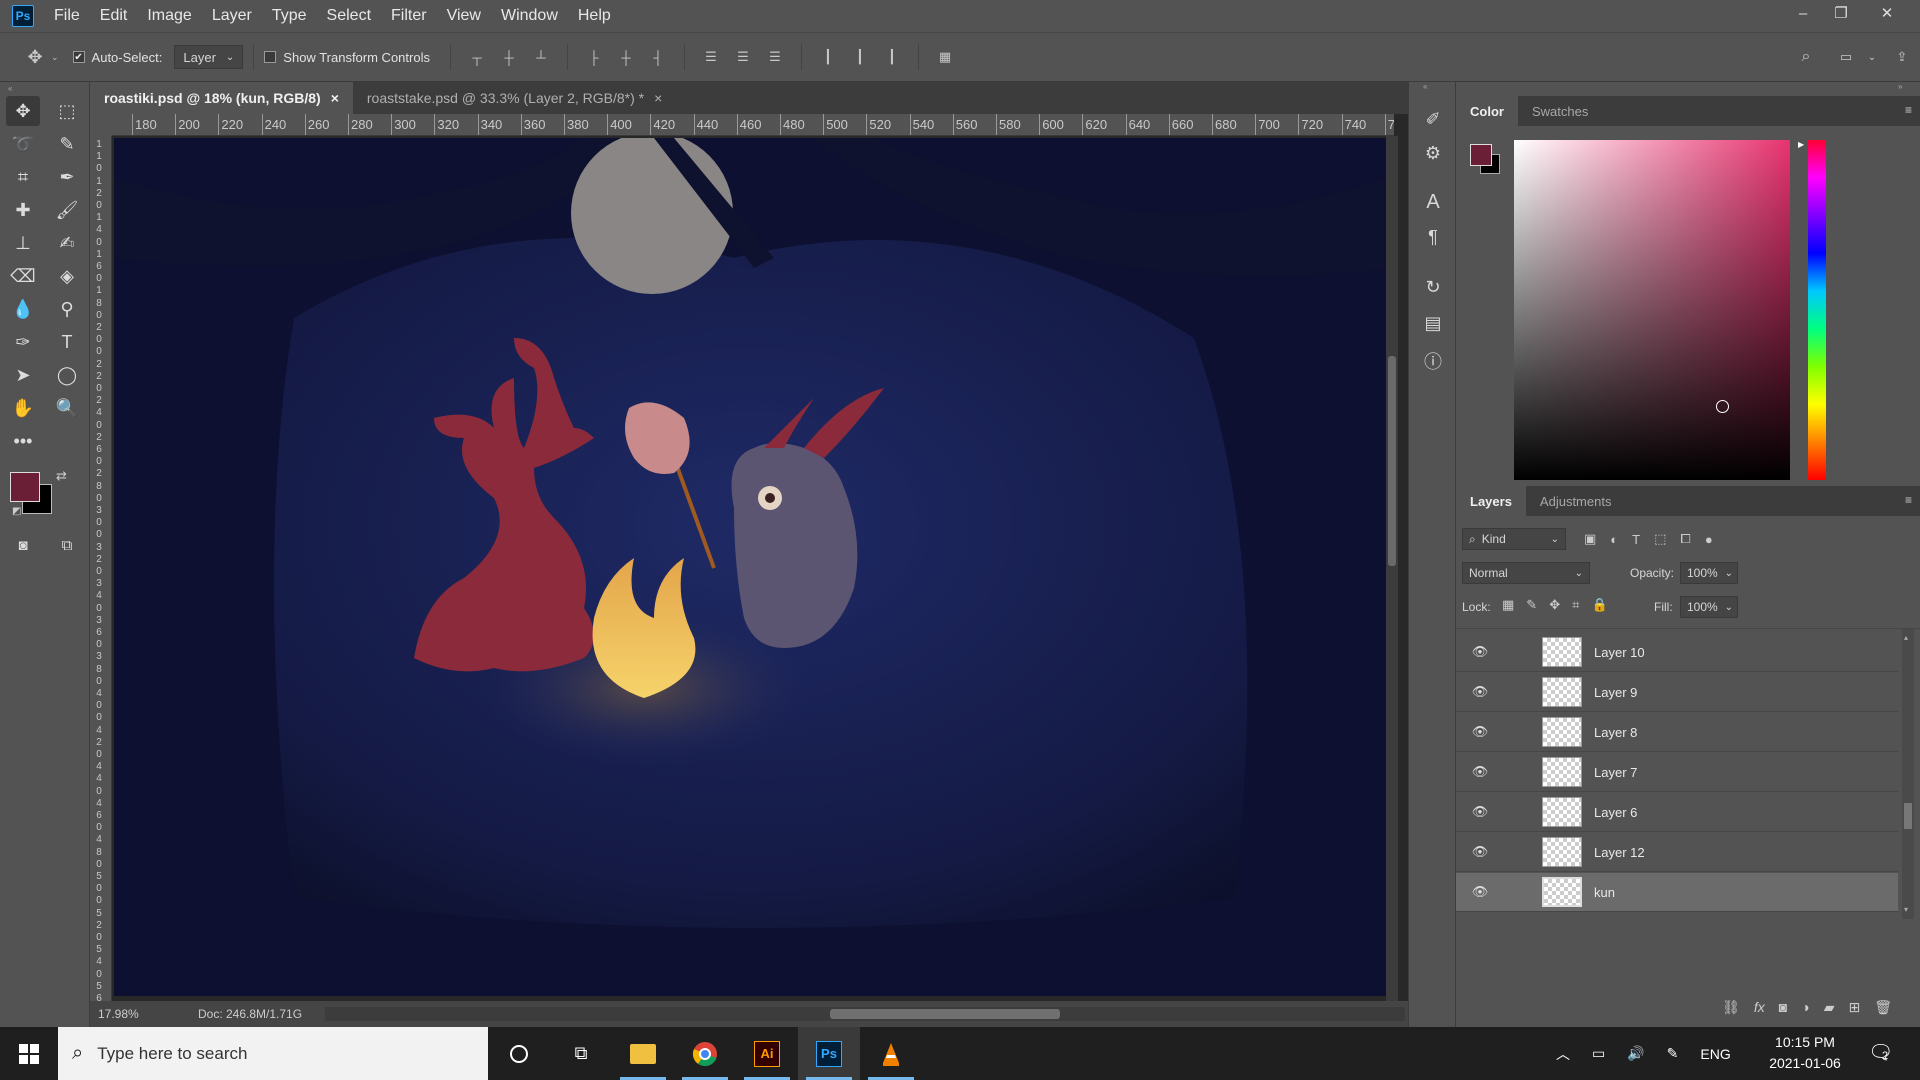 Image resolution: width=1920 pixels, height=1080 pixels. What do you see at coordinates (626, 57) in the screenshot?
I see `align-hcenter-icon: ┼` at bounding box center [626, 57].